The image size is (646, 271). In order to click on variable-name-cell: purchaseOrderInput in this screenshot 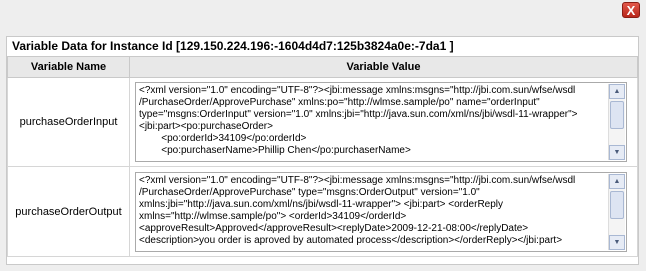, I will do `click(68, 122)`.